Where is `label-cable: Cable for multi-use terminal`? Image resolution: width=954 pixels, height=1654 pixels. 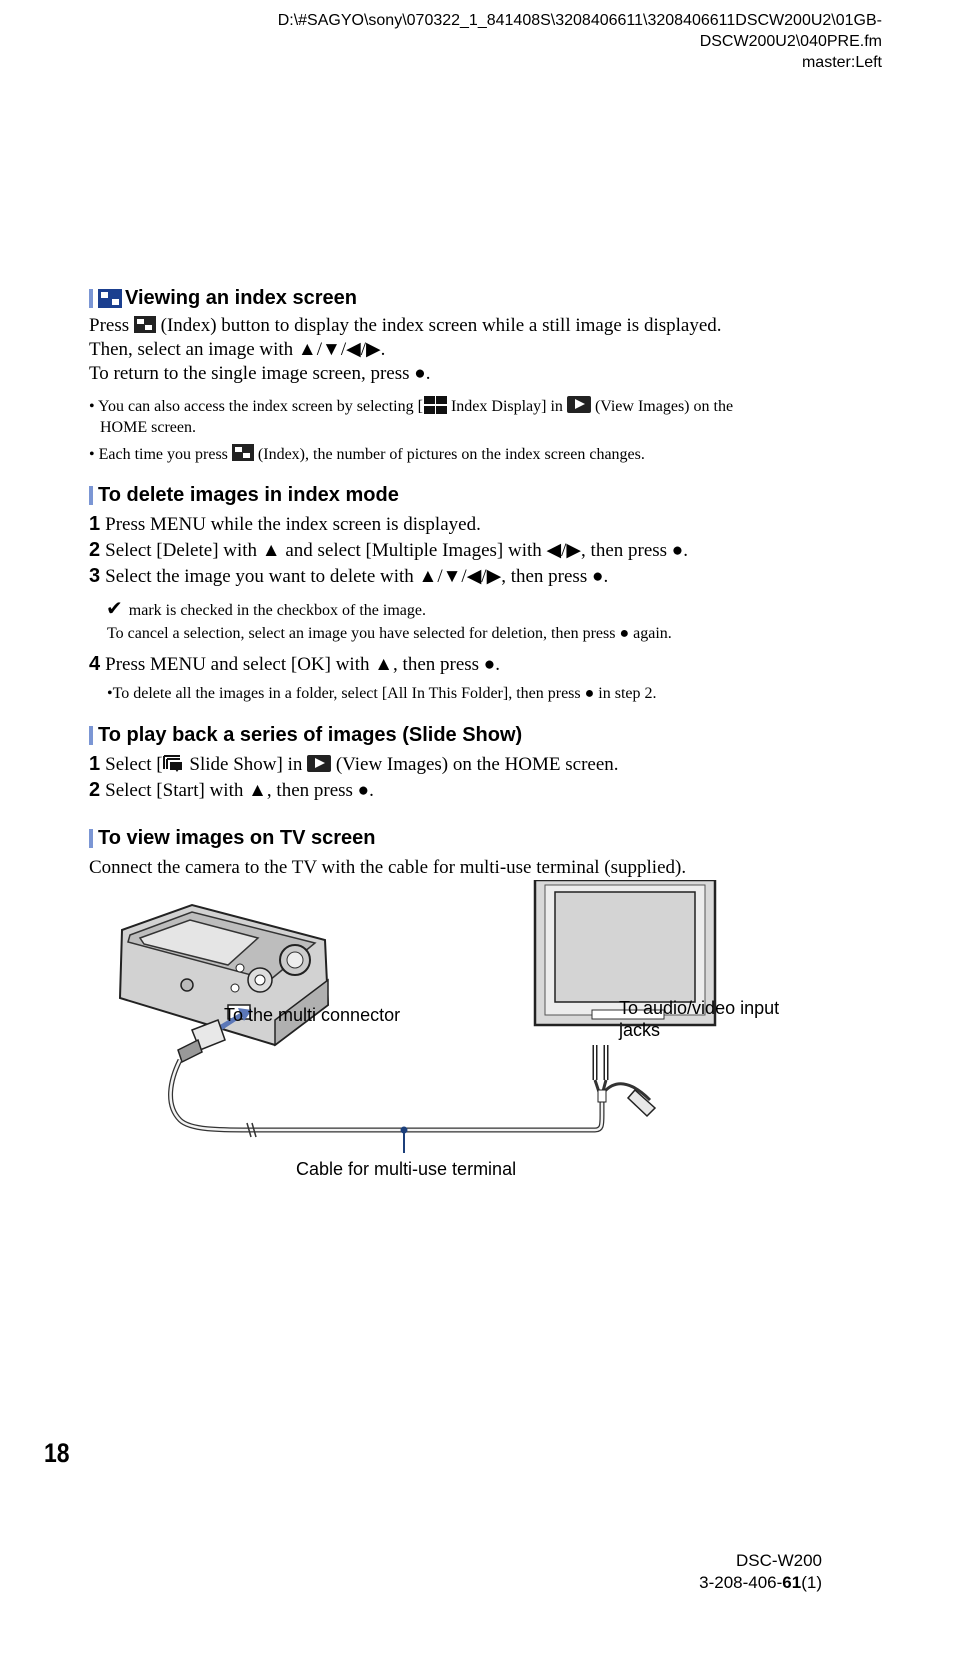 label-cable: Cable for multi-use terminal is located at coordinates (406, 1169).